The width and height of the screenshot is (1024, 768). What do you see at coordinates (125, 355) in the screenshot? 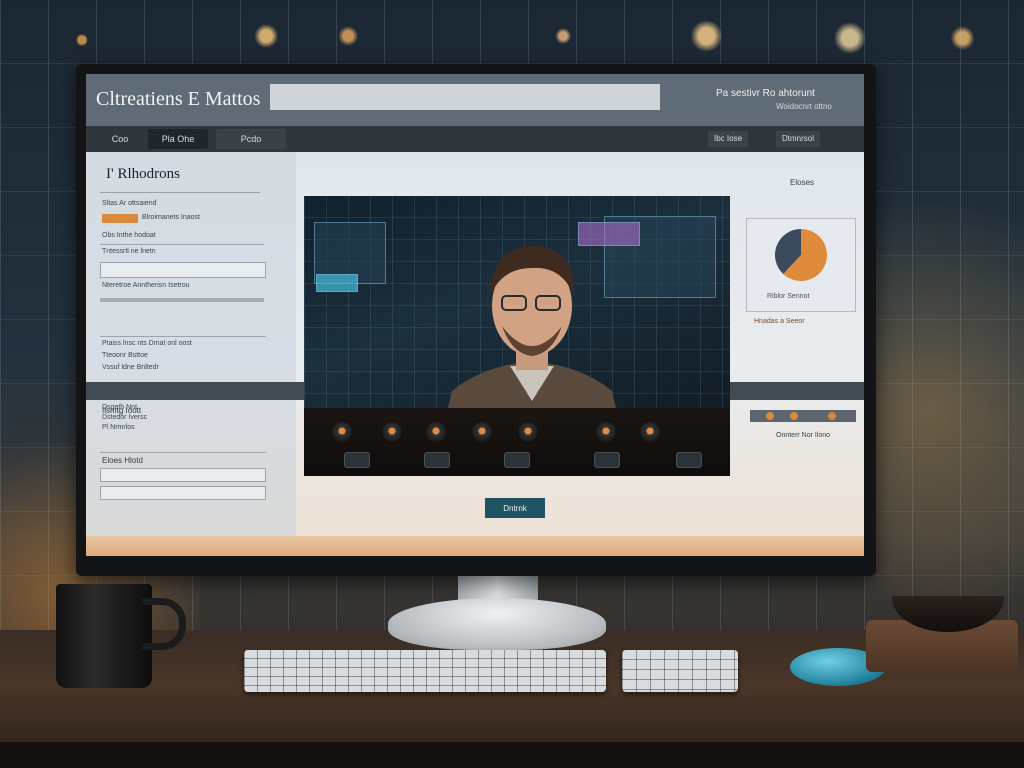
I see `panel-text: Tteoonr Bsttoe` at bounding box center [125, 355].